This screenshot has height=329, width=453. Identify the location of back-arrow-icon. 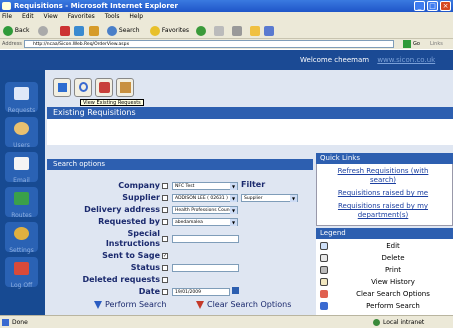
(8, 30).